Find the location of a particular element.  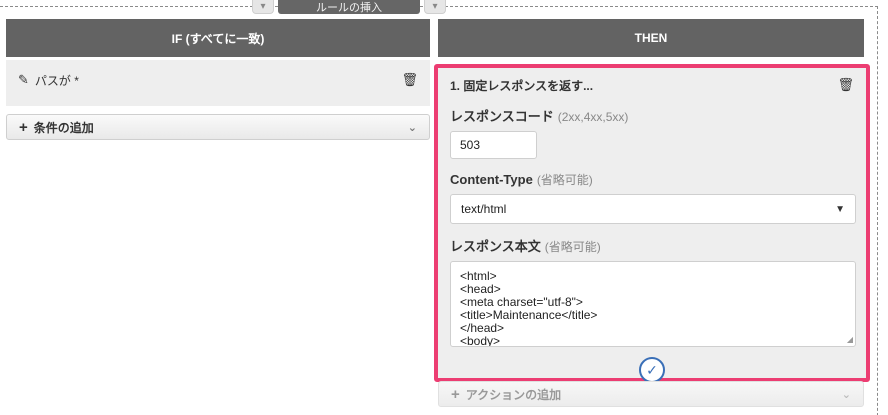

response-code-label-text: レスポンスコード is located at coordinates (502, 116).